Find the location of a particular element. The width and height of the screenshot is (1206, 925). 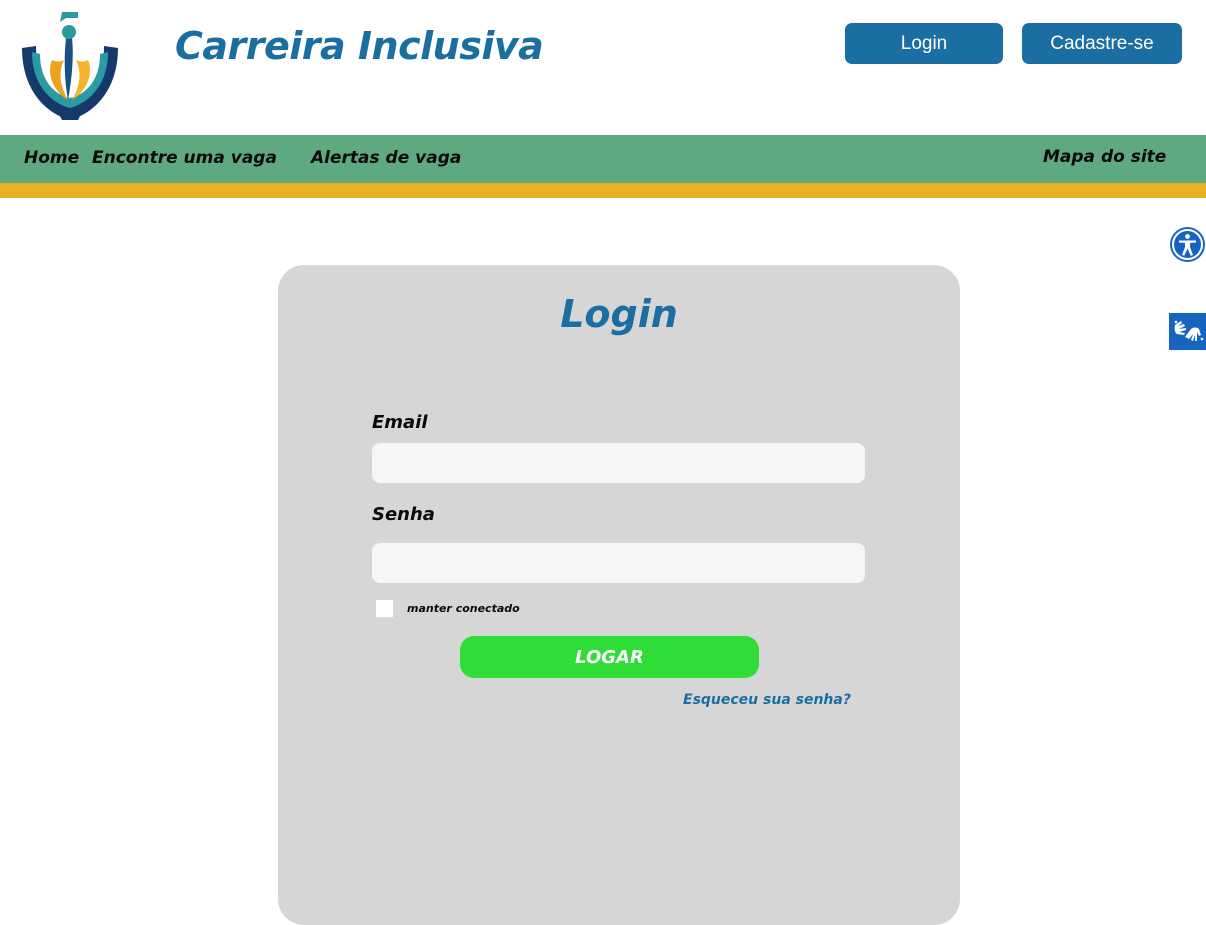

login-title: Login is located at coordinates (619, 314).